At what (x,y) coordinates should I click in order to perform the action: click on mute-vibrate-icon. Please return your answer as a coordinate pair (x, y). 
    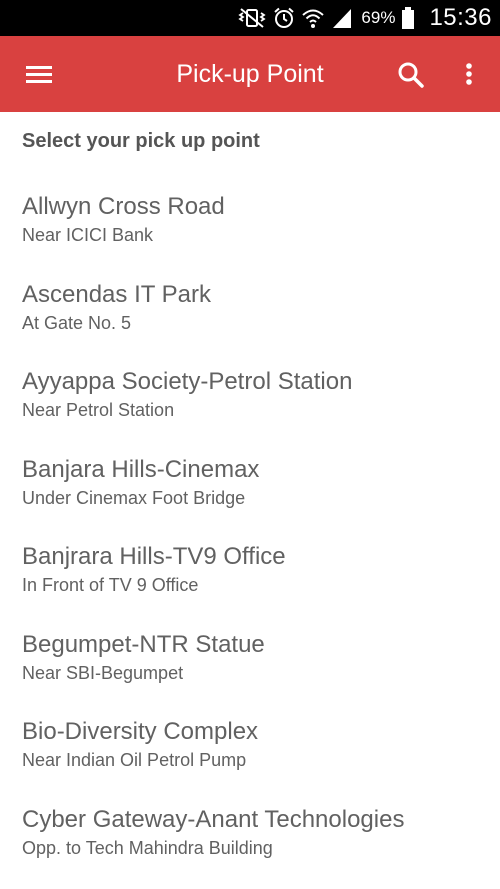
    Looking at the image, I should click on (252, 18).